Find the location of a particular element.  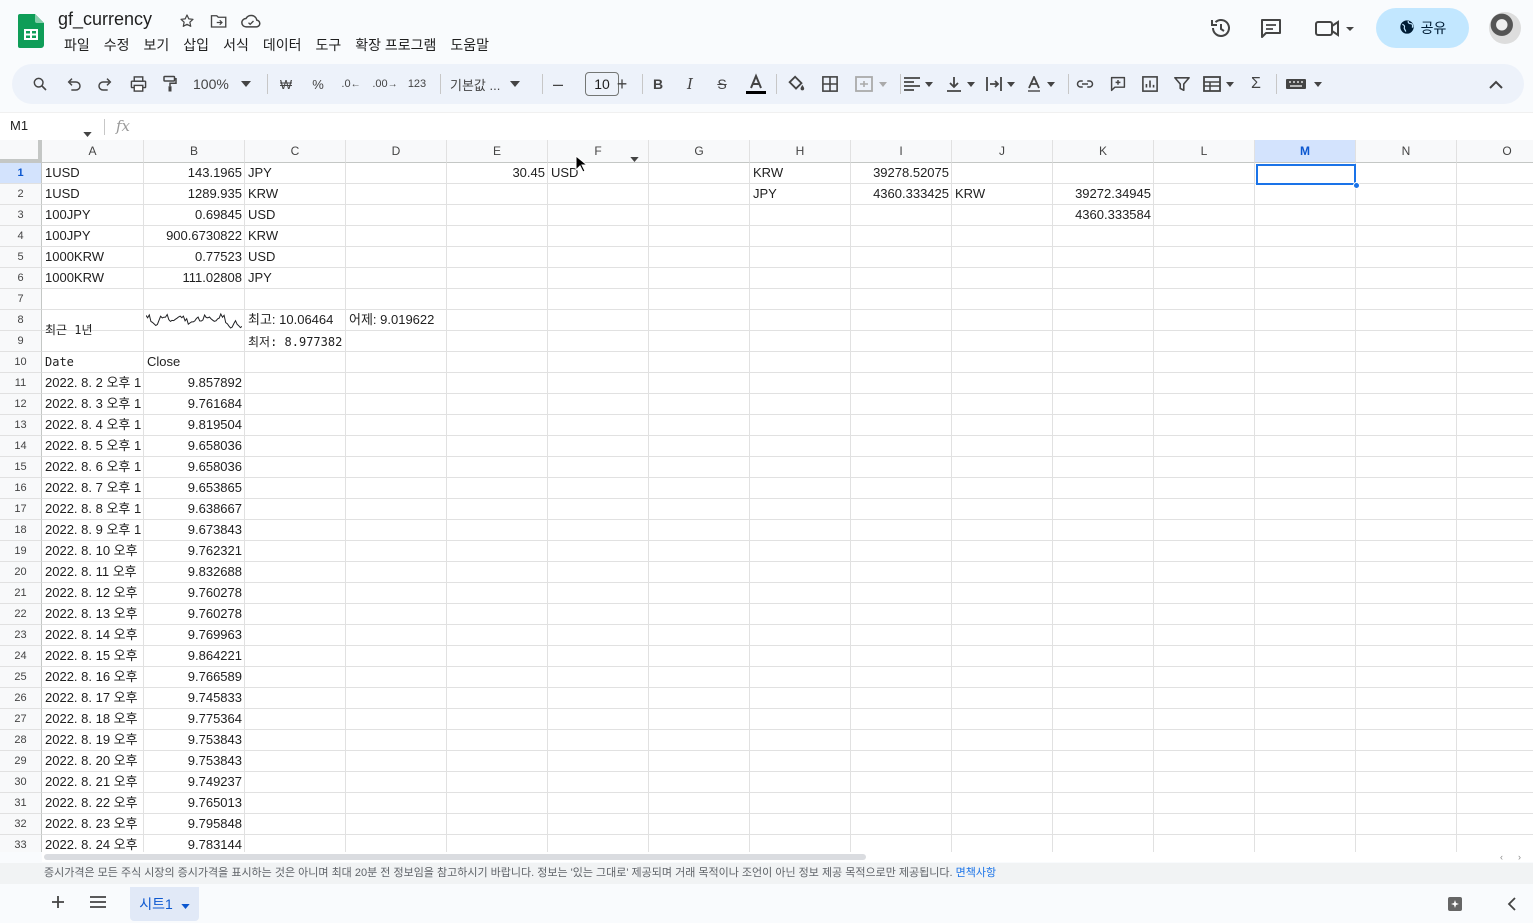

cell-a29: 2022. 8. 20 오후 is located at coordinates (93, 761).